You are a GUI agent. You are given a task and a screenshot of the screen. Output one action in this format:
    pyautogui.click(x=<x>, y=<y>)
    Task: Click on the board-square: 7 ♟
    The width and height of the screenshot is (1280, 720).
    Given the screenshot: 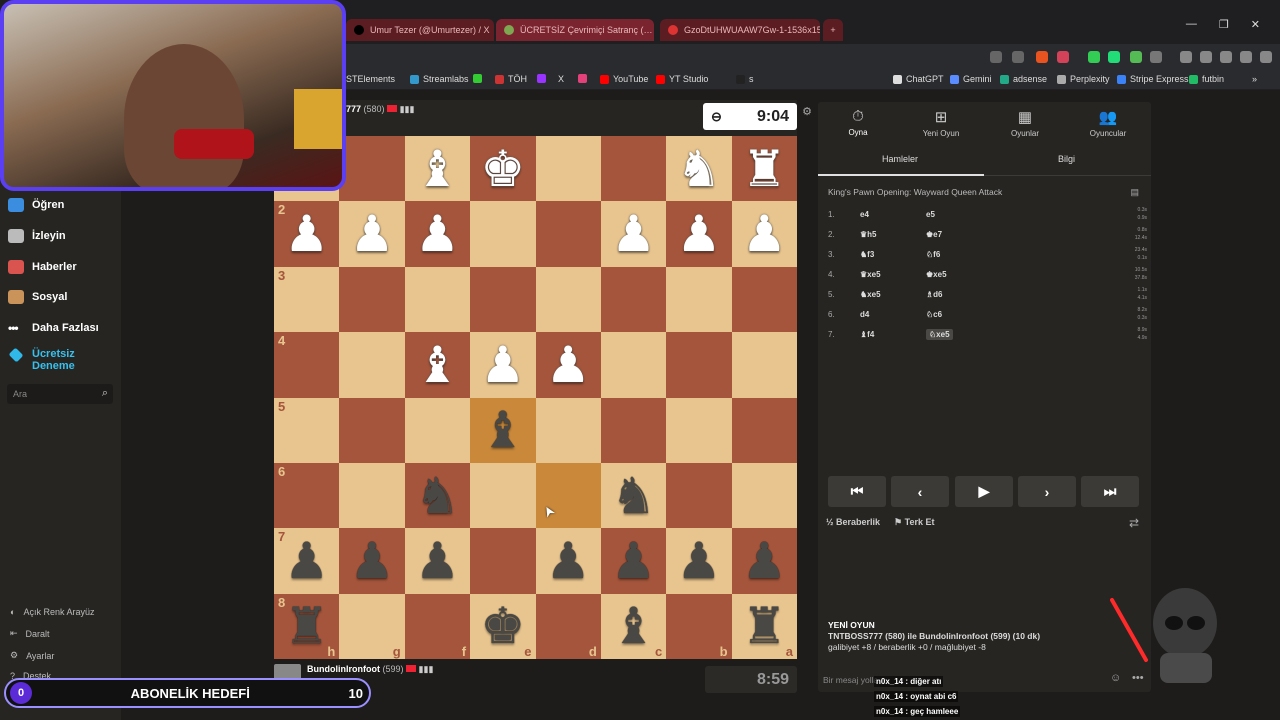 What is the action you would take?
    pyautogui.click(x=307, y=561)
    